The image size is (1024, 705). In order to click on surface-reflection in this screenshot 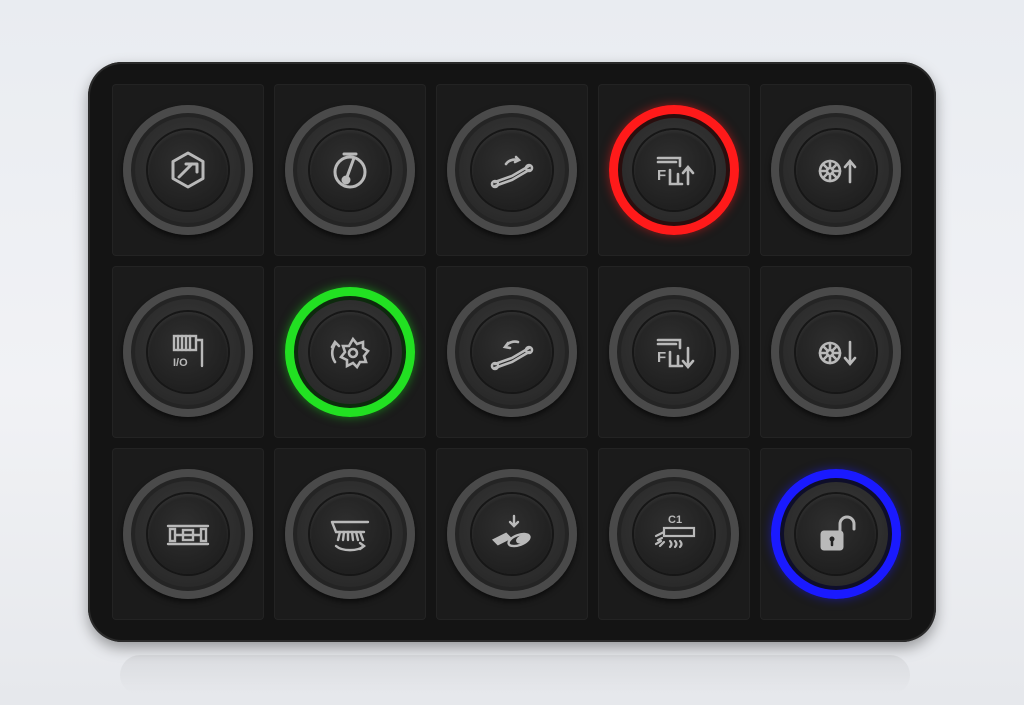, I will do `click(515, 675)`.